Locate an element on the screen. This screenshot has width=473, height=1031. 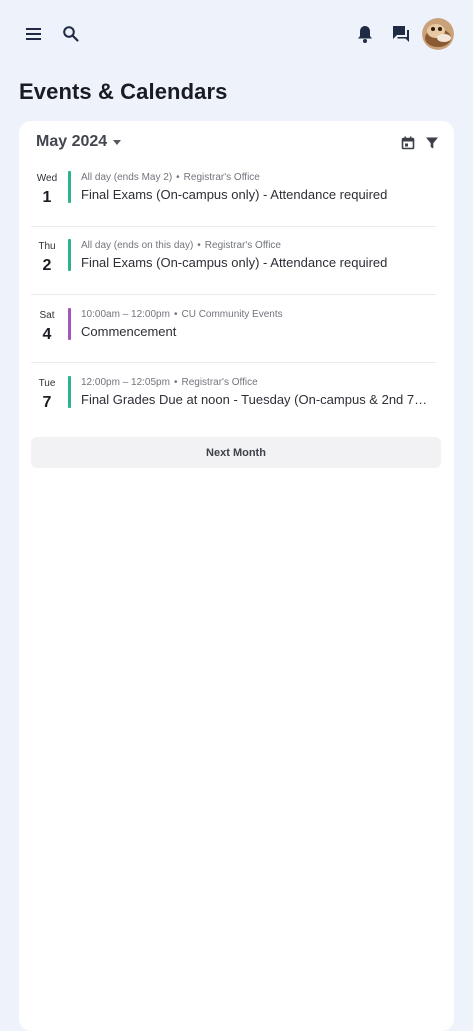
event-meta: 12:00pm – 12:05pm • Registrar's Office is located at coordinates (169, 382).